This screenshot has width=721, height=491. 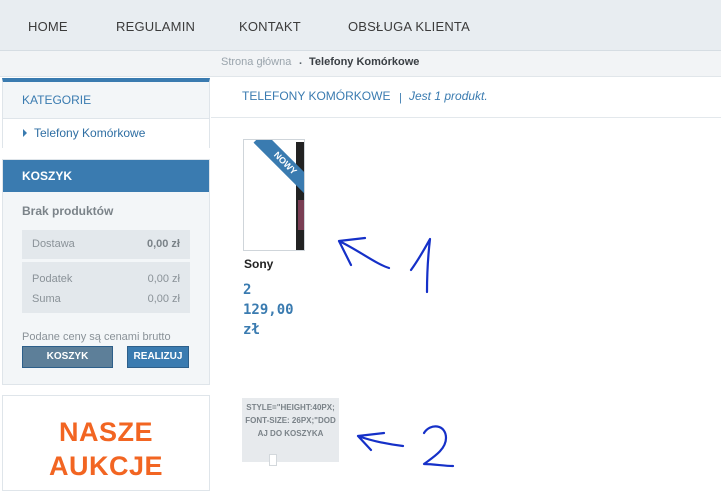 What do you see at coordinates (106, 287) in the screenshot?
I see `cart-row-totals: Podatek 0,00 zł Suma 0,00 zł` at bounding box center [106, 287].